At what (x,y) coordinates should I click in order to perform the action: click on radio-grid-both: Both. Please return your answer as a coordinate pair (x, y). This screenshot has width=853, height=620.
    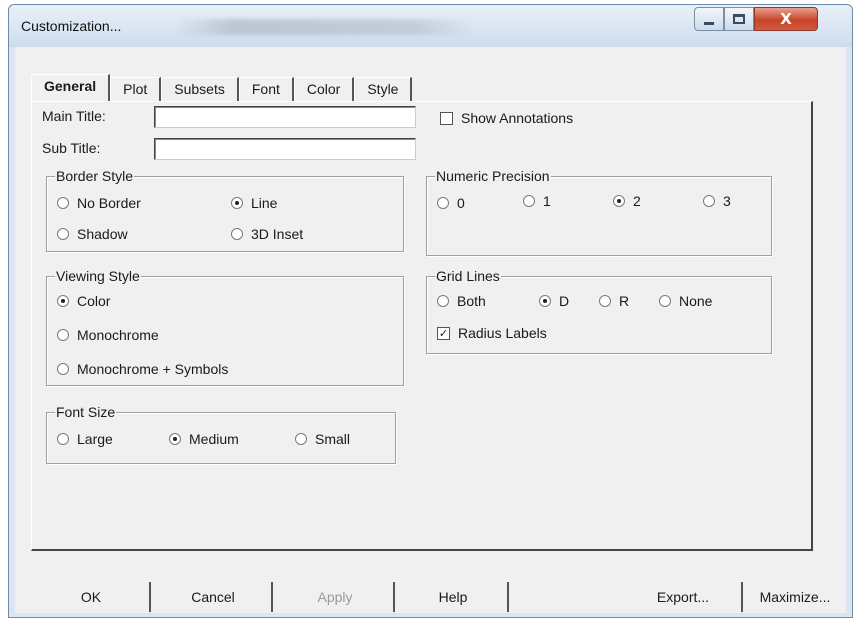
    Looking at the image, I should click on (461, 301).